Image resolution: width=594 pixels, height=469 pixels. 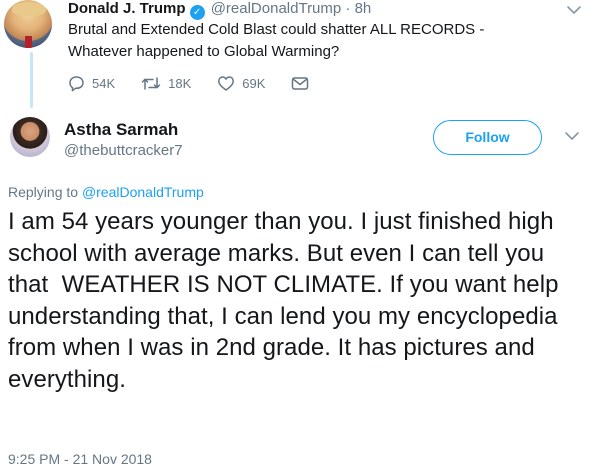 I want to click on like-icon, so click(x=226, y=83).